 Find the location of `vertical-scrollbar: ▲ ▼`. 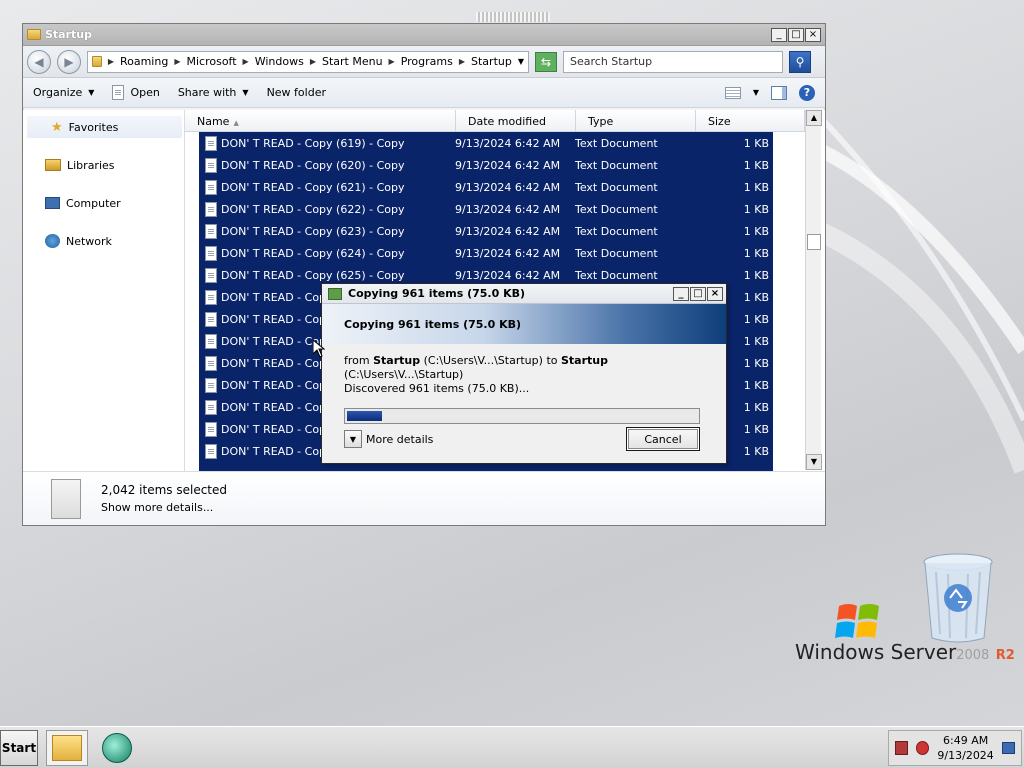

vertical-scrollbar: ▲ ▼ is located at coordinates (813, 290).